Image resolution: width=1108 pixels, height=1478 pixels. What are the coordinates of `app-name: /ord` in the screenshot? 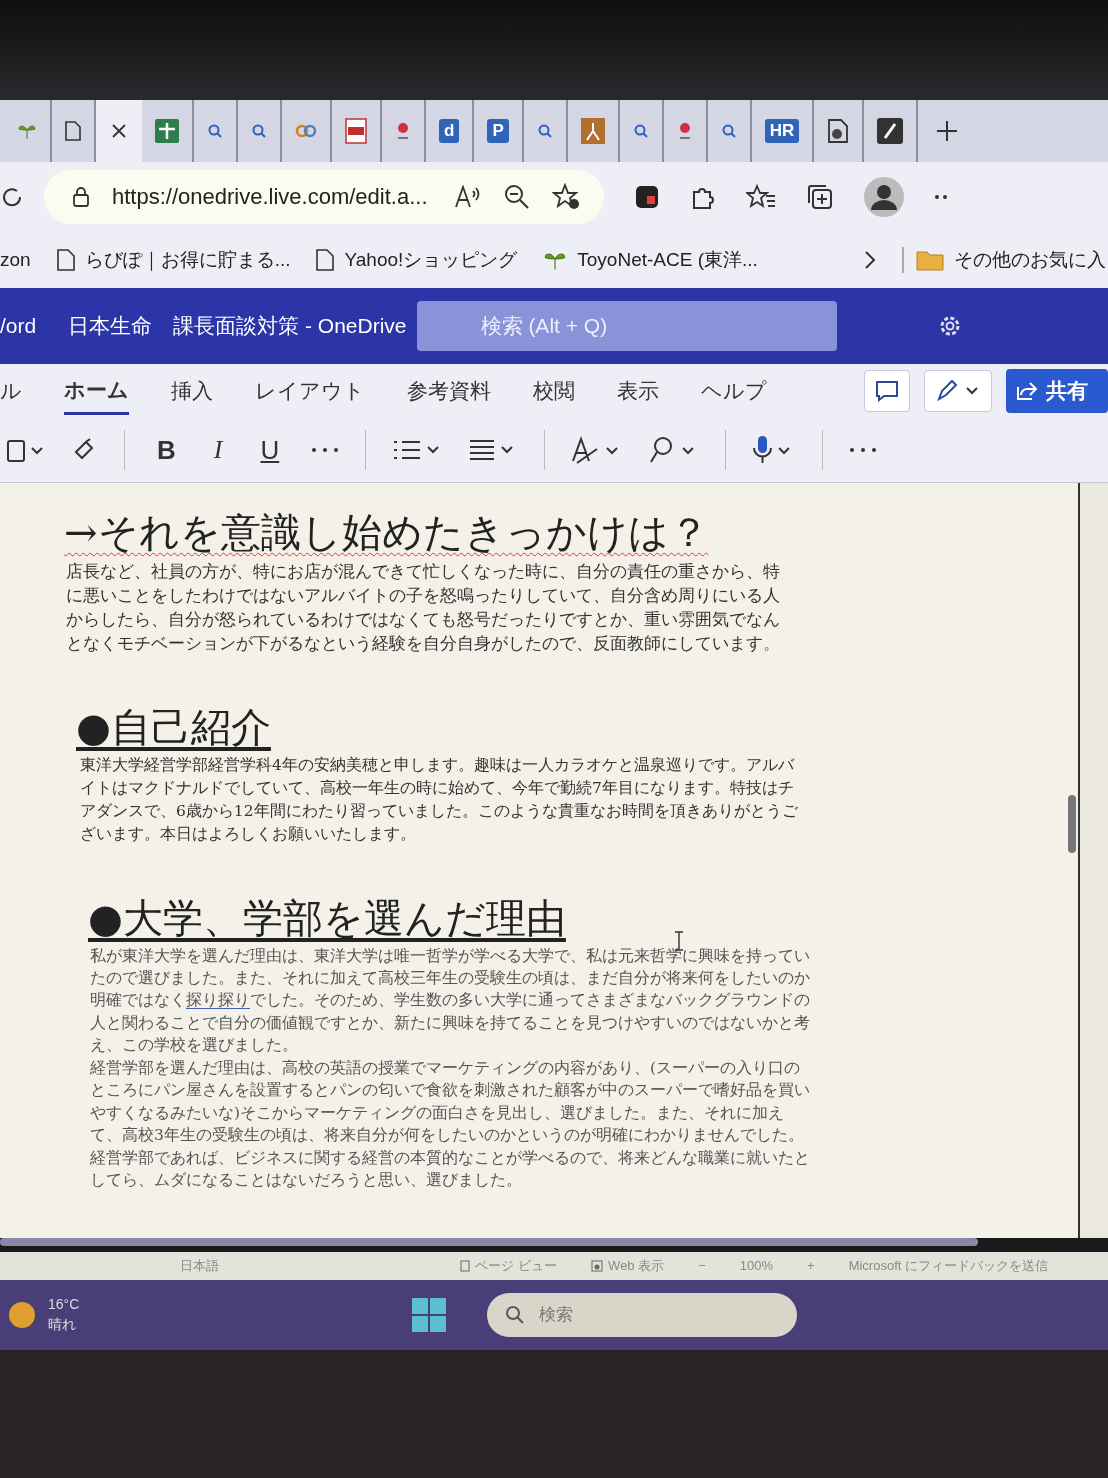 It's located at (18, 326).